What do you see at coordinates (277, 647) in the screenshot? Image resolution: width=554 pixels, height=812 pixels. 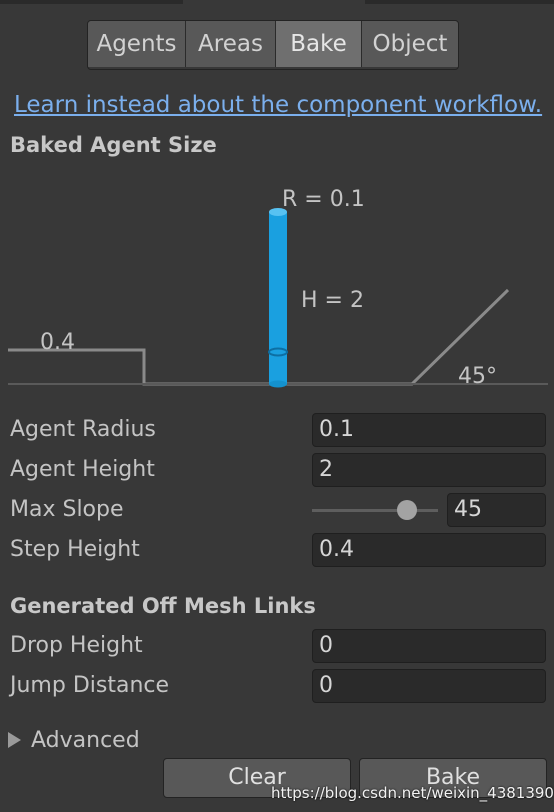 I see `drop-height-row: Drop Height 0` at bounding box center [277, 647].